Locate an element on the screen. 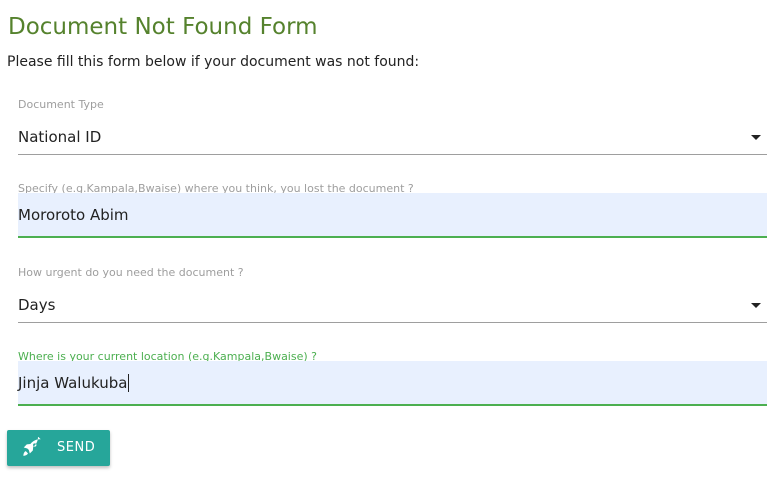 Image resolution: width=781 pixels, height=482 pixels. send-button-label: SEND is located at coordinates (76, 447).